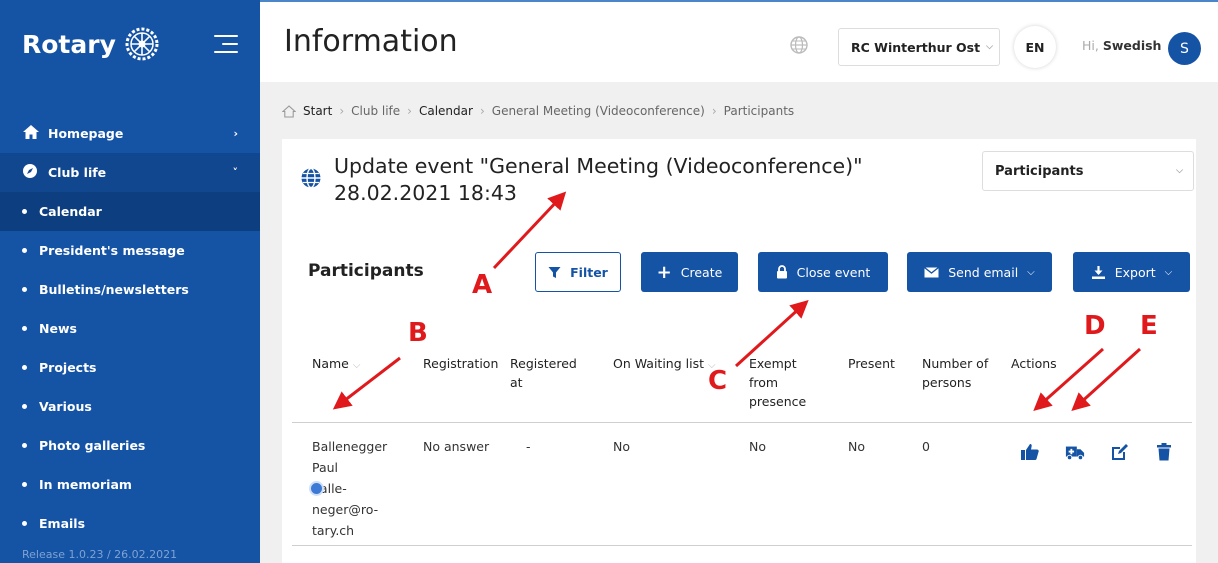 This screenshot has height=563, width=1218. What do you see at coordinates (598, 111) in the screenshot?
I see `breadcrumb-event: General Meeting (Videoconference)` at bounding box center [598, 111].